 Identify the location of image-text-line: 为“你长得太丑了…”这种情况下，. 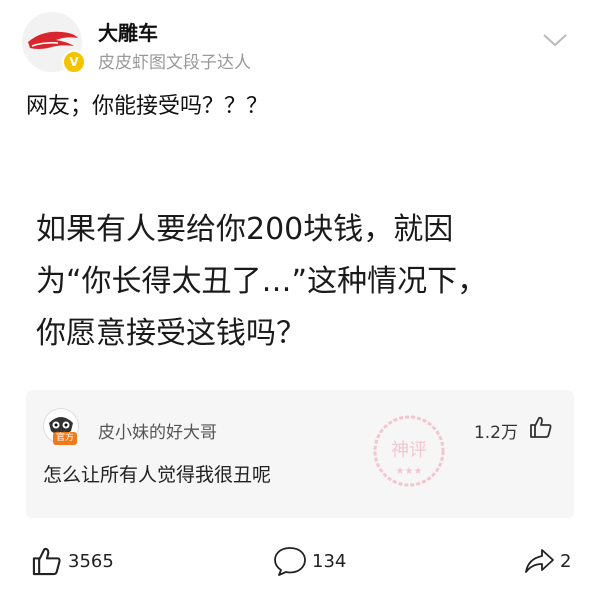
(262, 281).